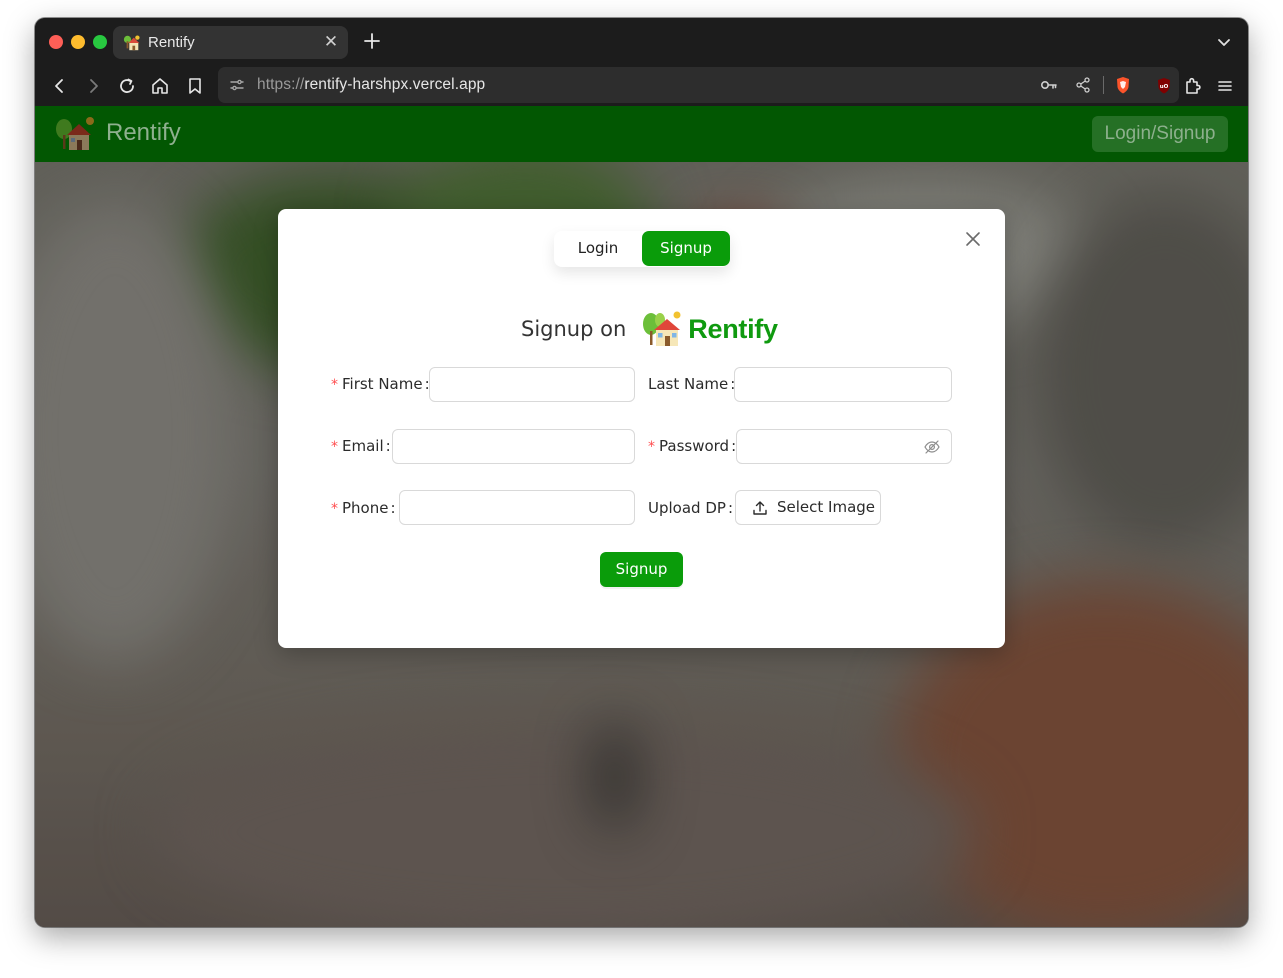  What do you see at coordinates (127, 86) in the screenshot?
I see `reload-icon` at bounding box center [127, 86].